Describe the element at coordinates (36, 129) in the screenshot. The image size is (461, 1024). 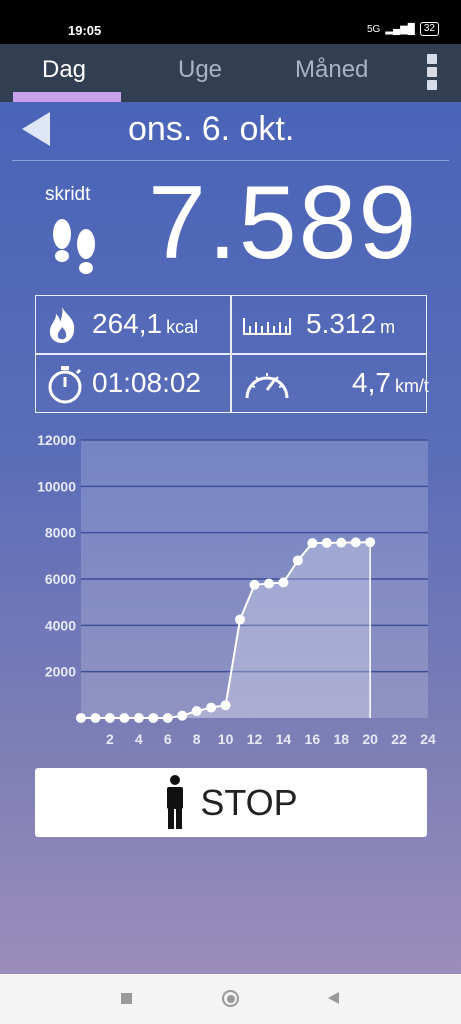
I see `previous-day-arrow-icon` at that location.